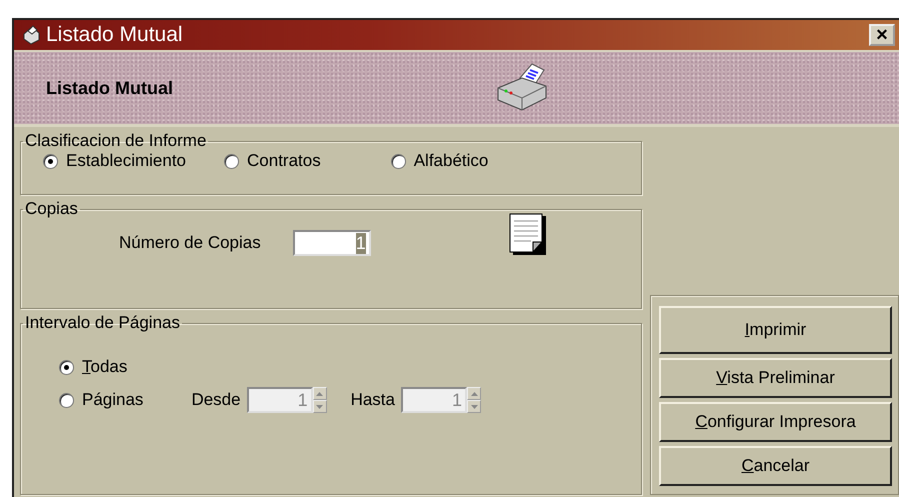 The width and height of the screenshot is (899, 497). Describe the element at coordinates (110, 88) in the screenshot. I see `header-title: Listado Mutual` at that location.